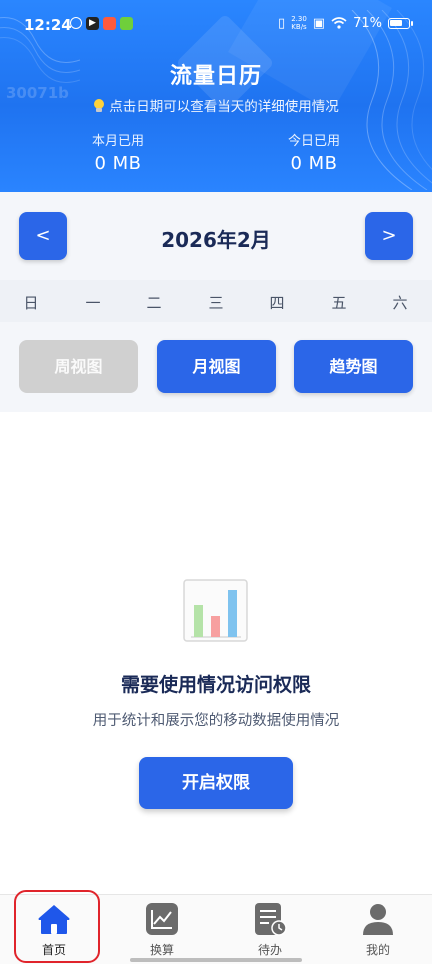 The height and width of the screenshot is (964, 432). I want to click on grant-permission-button: 开启权限, so click(216, 783).